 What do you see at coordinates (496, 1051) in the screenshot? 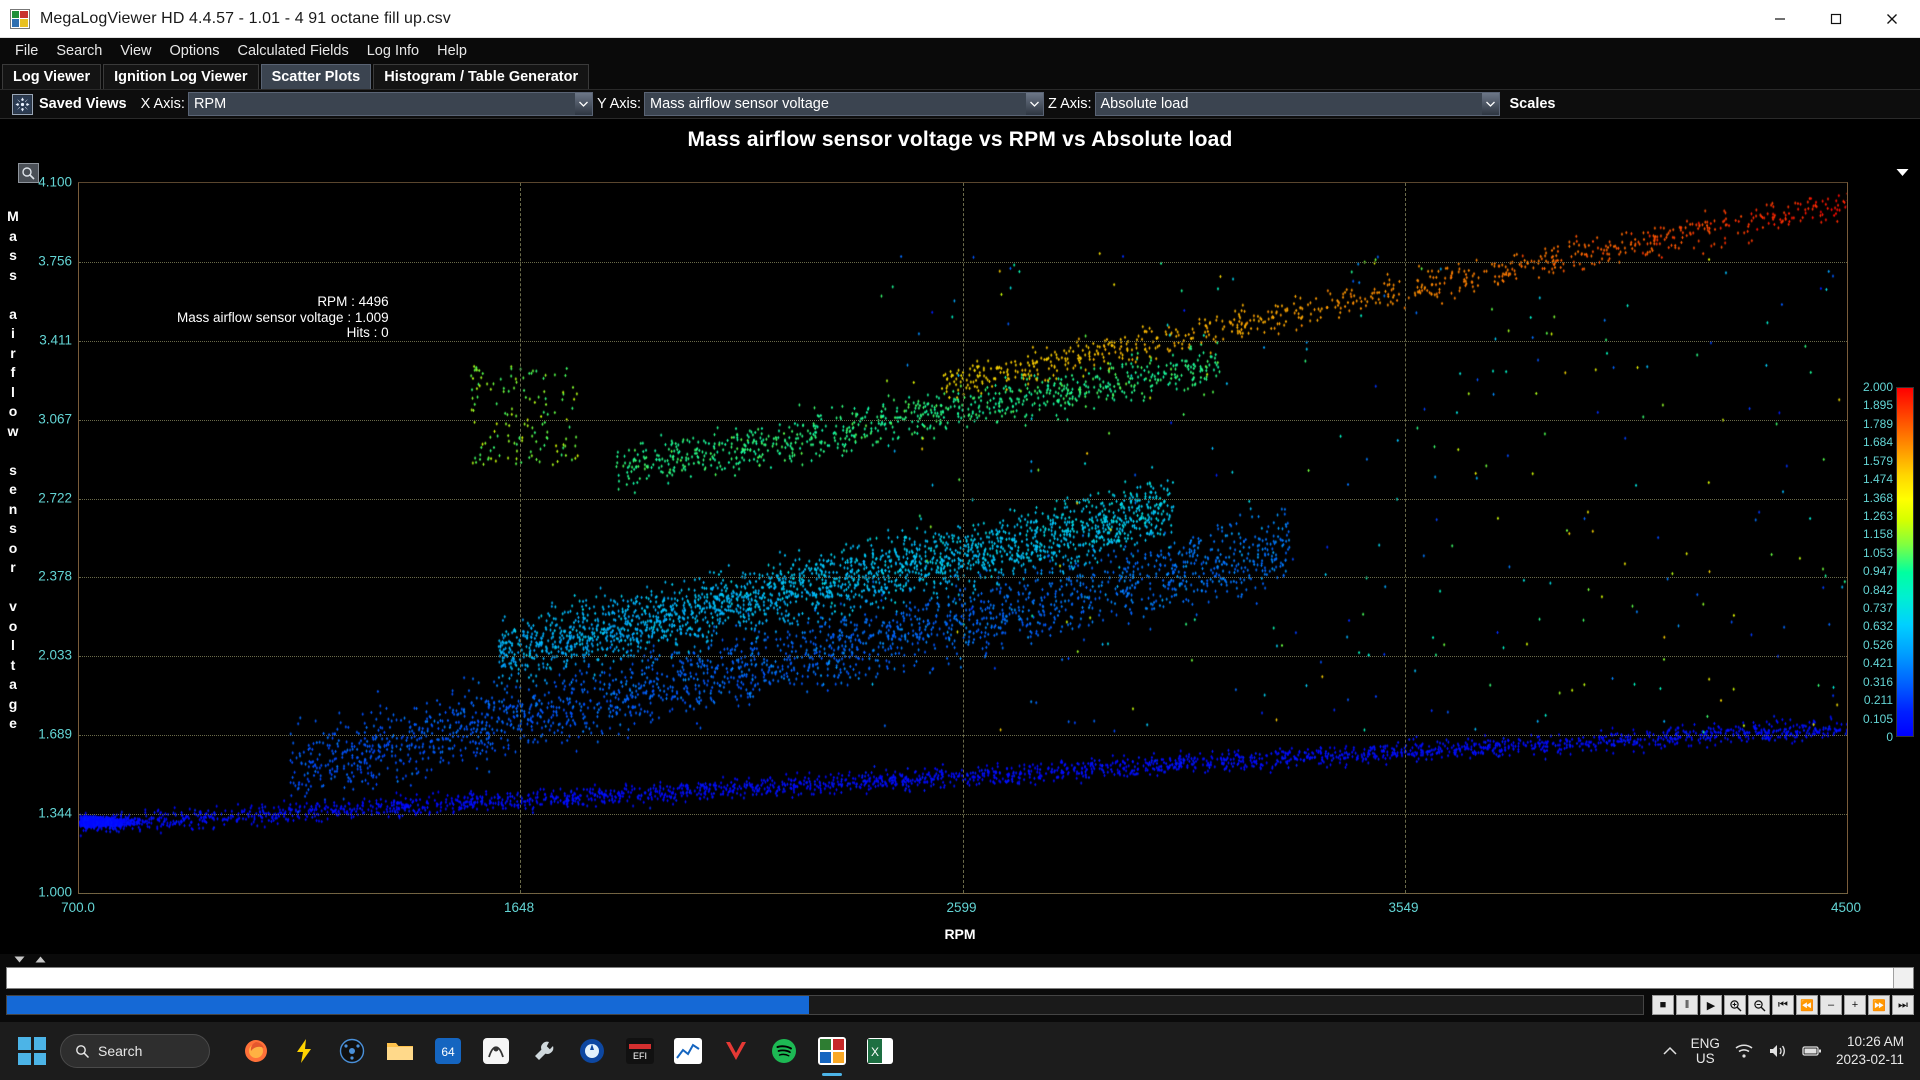
I see `taskbar-scan` at bounding box center [496, 1051].